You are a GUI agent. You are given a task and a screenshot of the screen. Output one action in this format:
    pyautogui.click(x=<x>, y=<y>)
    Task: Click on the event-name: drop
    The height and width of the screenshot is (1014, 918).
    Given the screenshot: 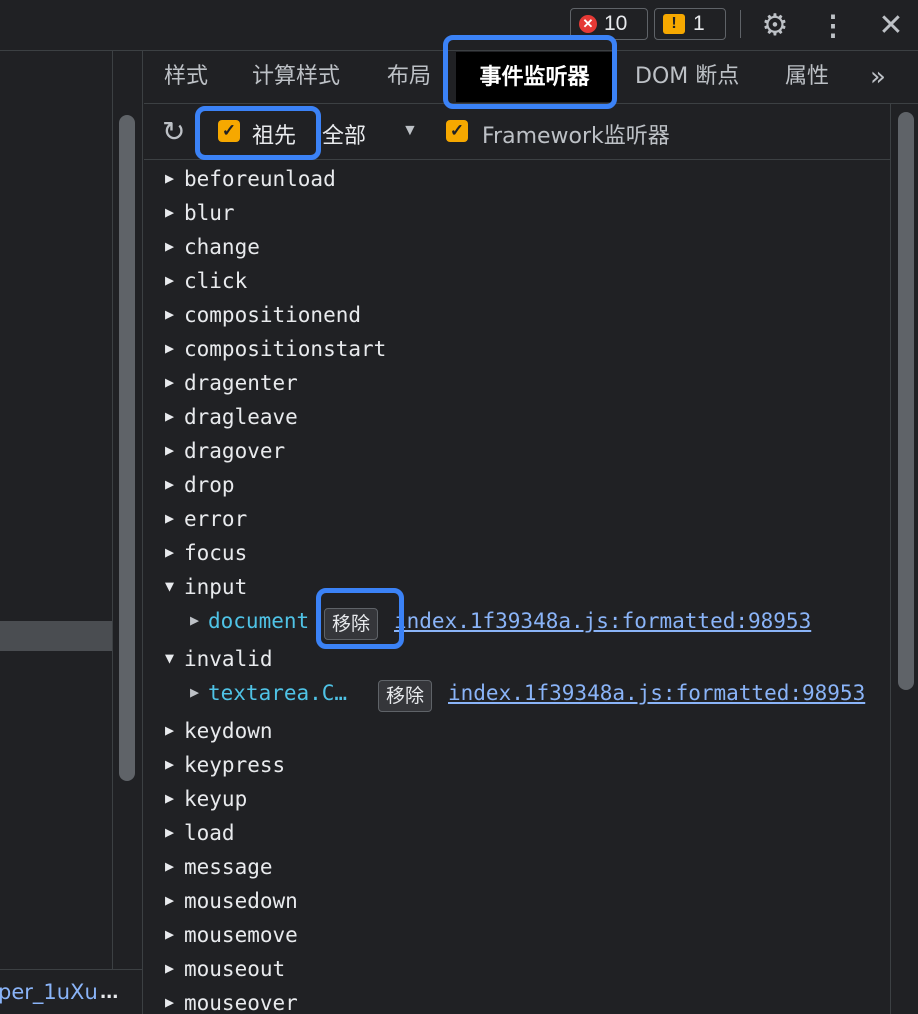 What is the action you would take?
    pyautogui.click(x=209, y=485)
    